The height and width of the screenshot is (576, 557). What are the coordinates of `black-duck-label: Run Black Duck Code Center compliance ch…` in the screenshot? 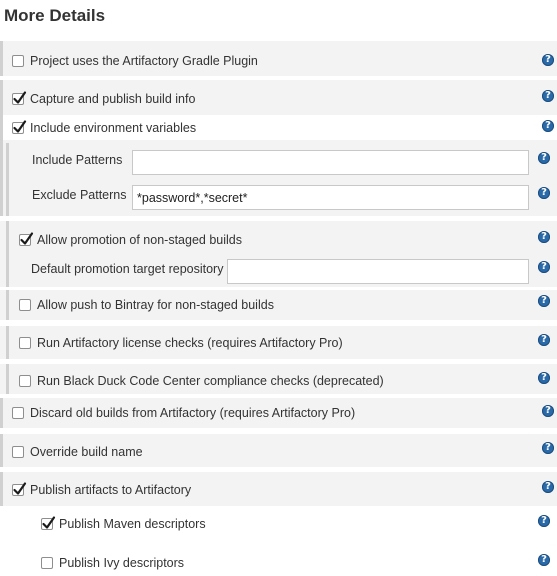 It's located at (210, 381).